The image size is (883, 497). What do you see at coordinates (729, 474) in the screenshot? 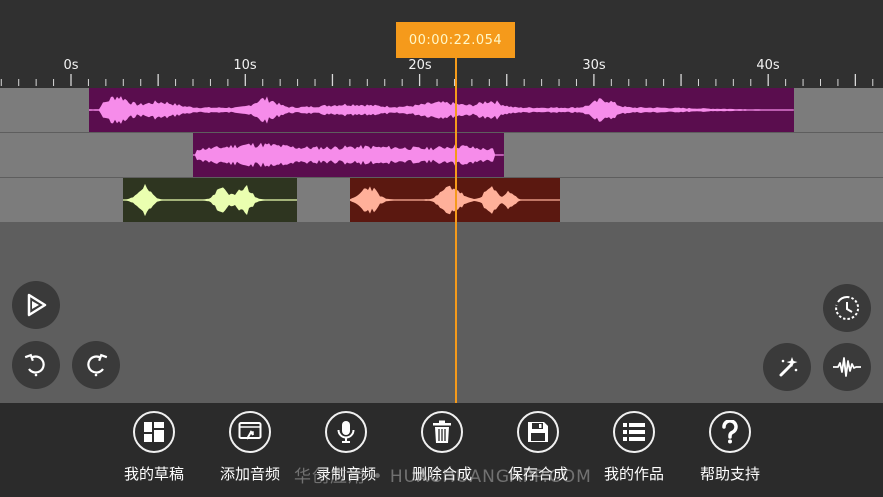
I see `tool-label: 帮助支持` at bounding box center [729, 474].